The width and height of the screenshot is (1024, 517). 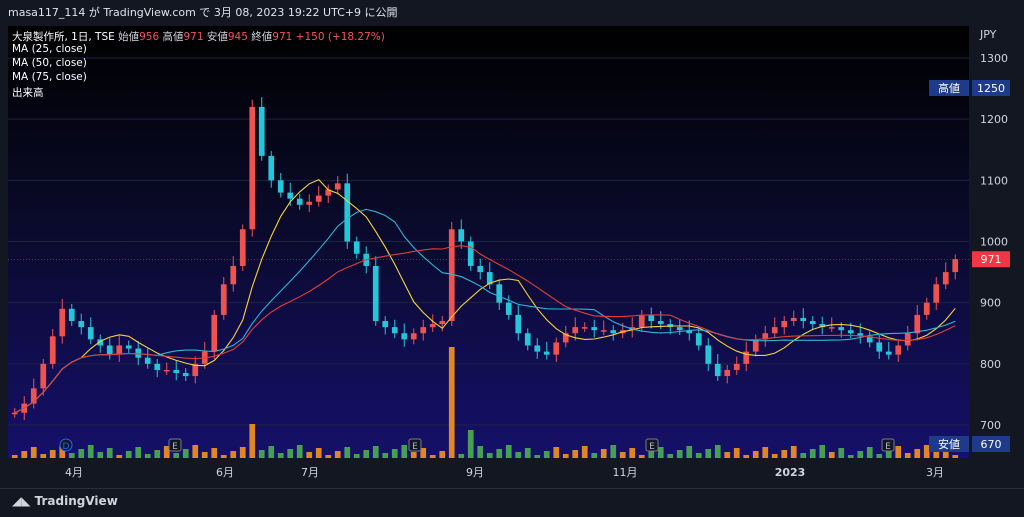 I want to click on legend-volume: 出来高, so click(x=28, y=92).